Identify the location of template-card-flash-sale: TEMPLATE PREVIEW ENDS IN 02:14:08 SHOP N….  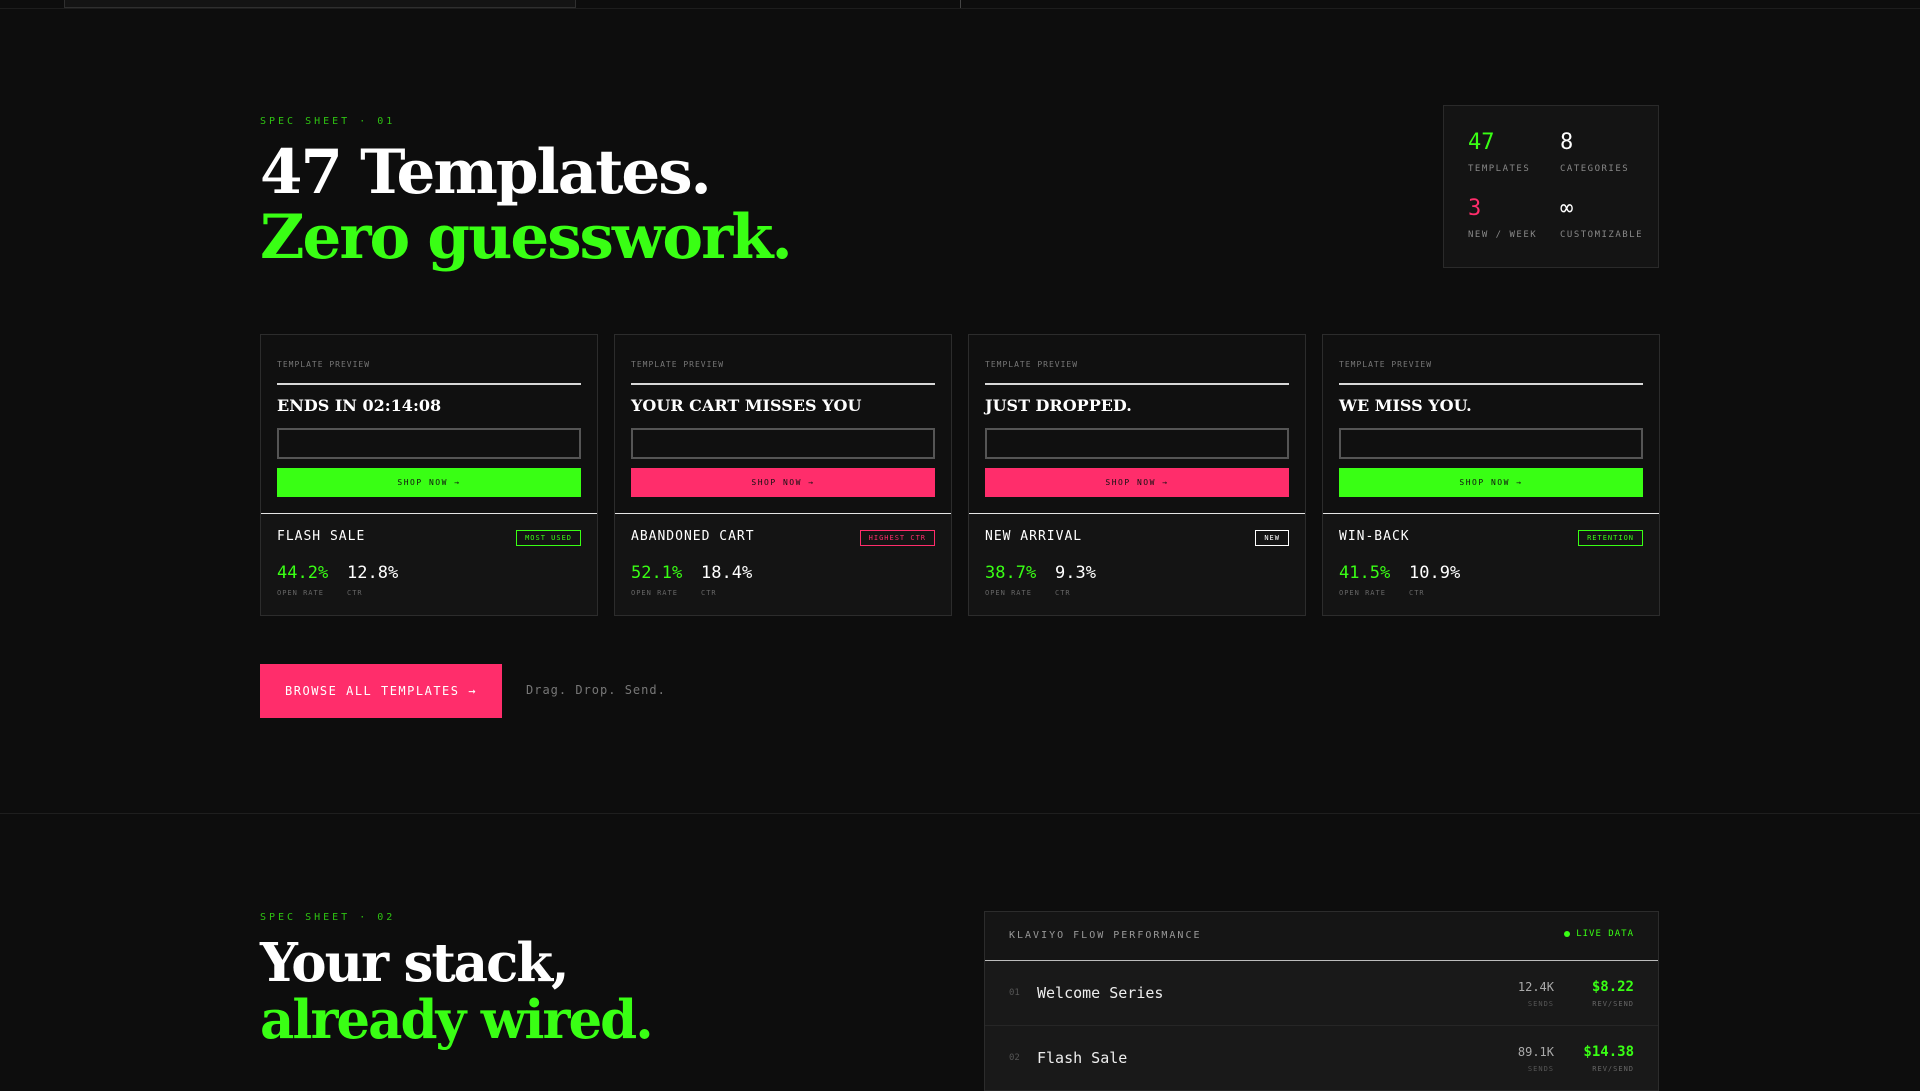
(429, 475).